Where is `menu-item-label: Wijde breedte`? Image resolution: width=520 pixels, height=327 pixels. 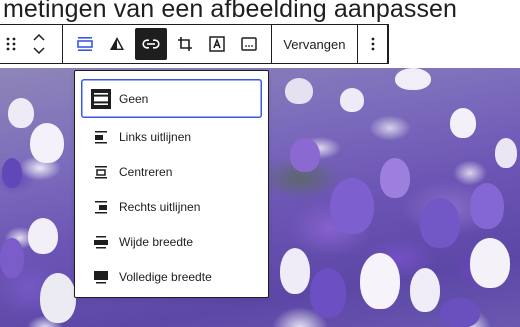 menu-item-label: Wijde breedte is located at coordinates (156, 241).